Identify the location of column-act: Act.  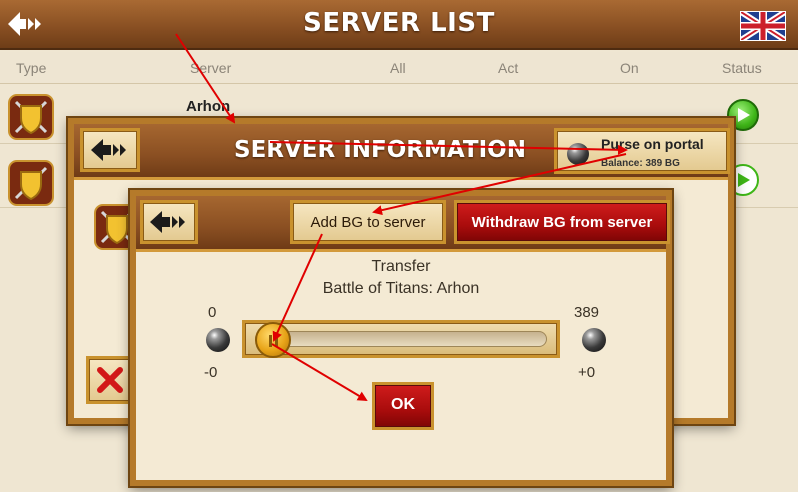
(508, 68).